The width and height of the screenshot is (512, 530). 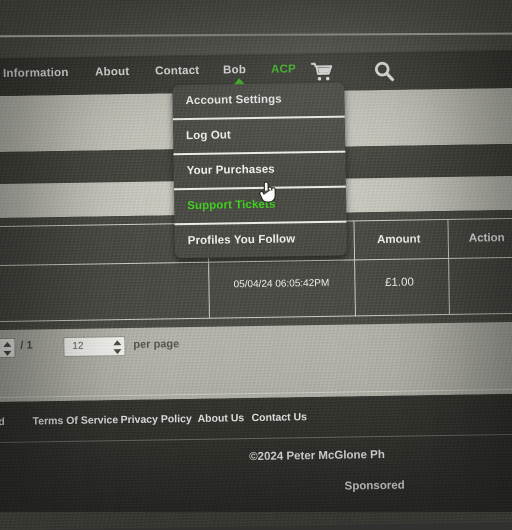 What do you see at coordinates (234, 70) in the screenshot?
I see `nav-item-user-bob: Bob` at bounding box center [234, 70].